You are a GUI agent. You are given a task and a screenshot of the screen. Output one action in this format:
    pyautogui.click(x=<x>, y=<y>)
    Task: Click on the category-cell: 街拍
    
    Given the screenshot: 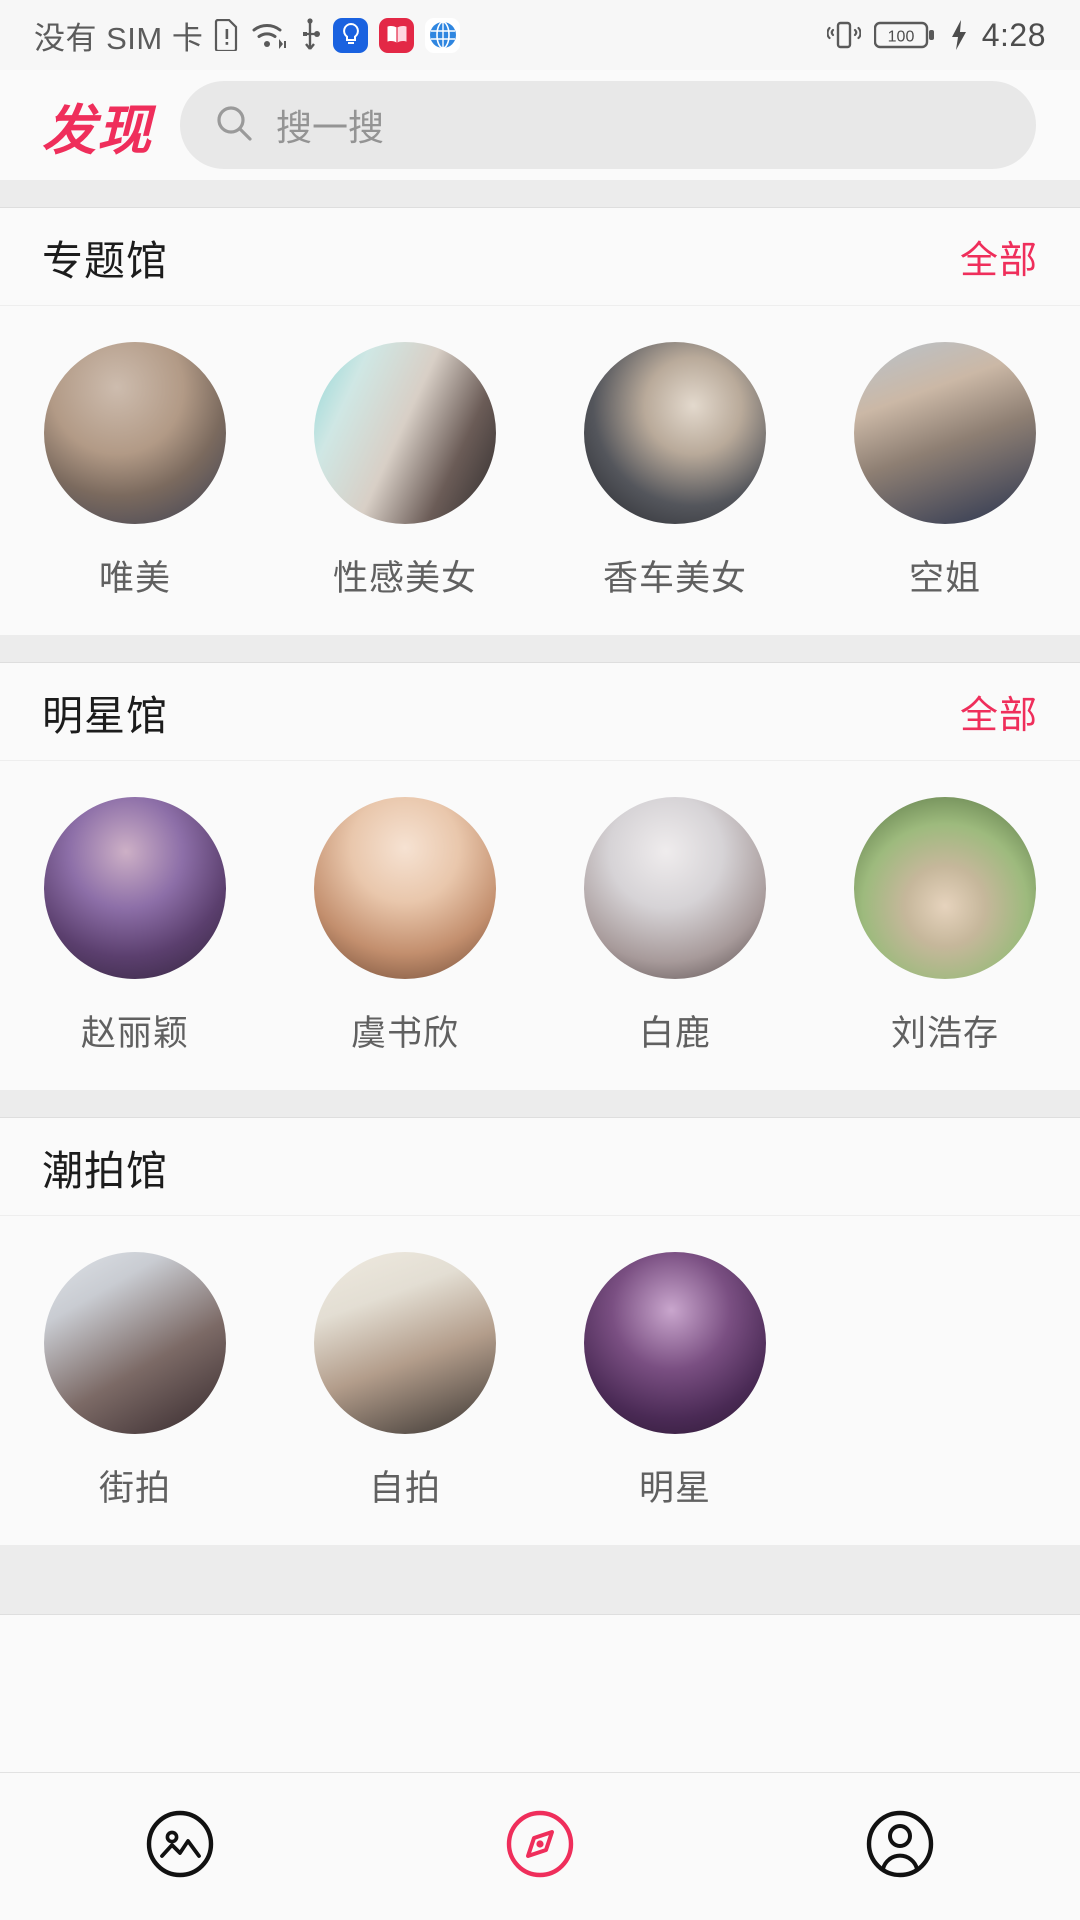 What is the action you would take?
    pyautogui.click(x=135, y=1381)
    